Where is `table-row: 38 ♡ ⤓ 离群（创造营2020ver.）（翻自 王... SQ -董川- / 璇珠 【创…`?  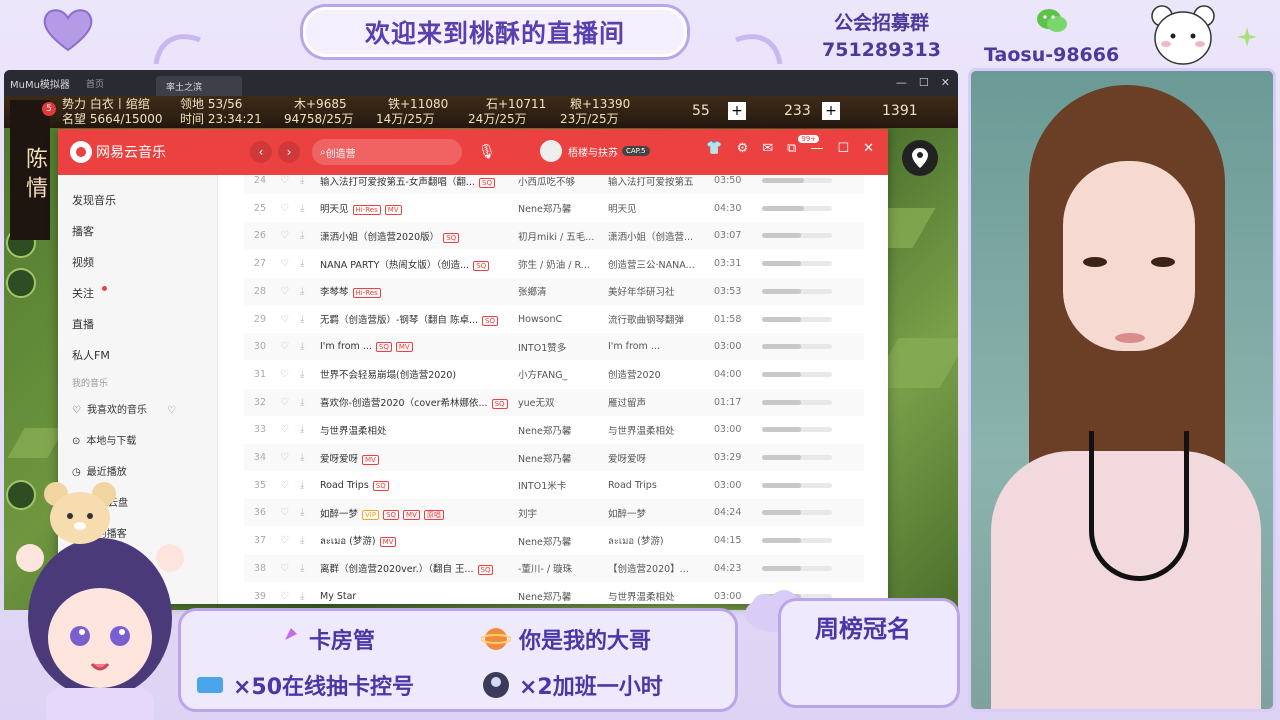 table-row: 38 ♡ ⤓ 离群（创造营2020ver.）（翻自 王... SQ -董川- / 璇珠 【创… is located at coordinates (554, 568).